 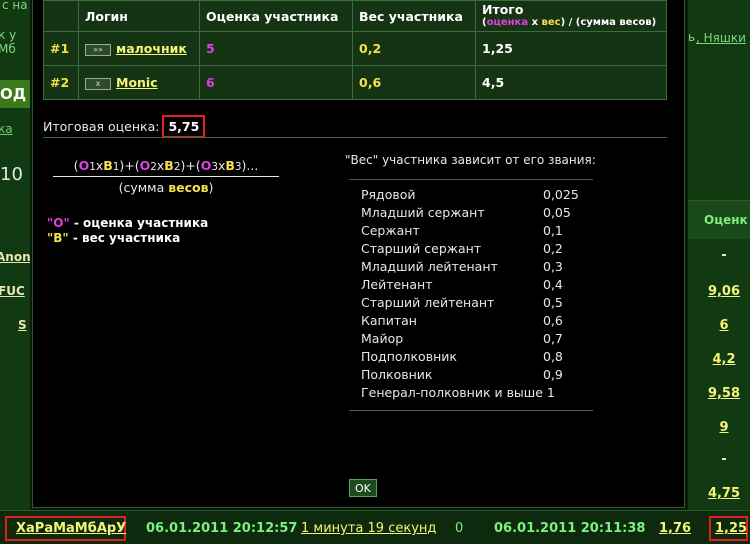 I want to click on rank-insignia-icon: »», so click(x=98, y=49).